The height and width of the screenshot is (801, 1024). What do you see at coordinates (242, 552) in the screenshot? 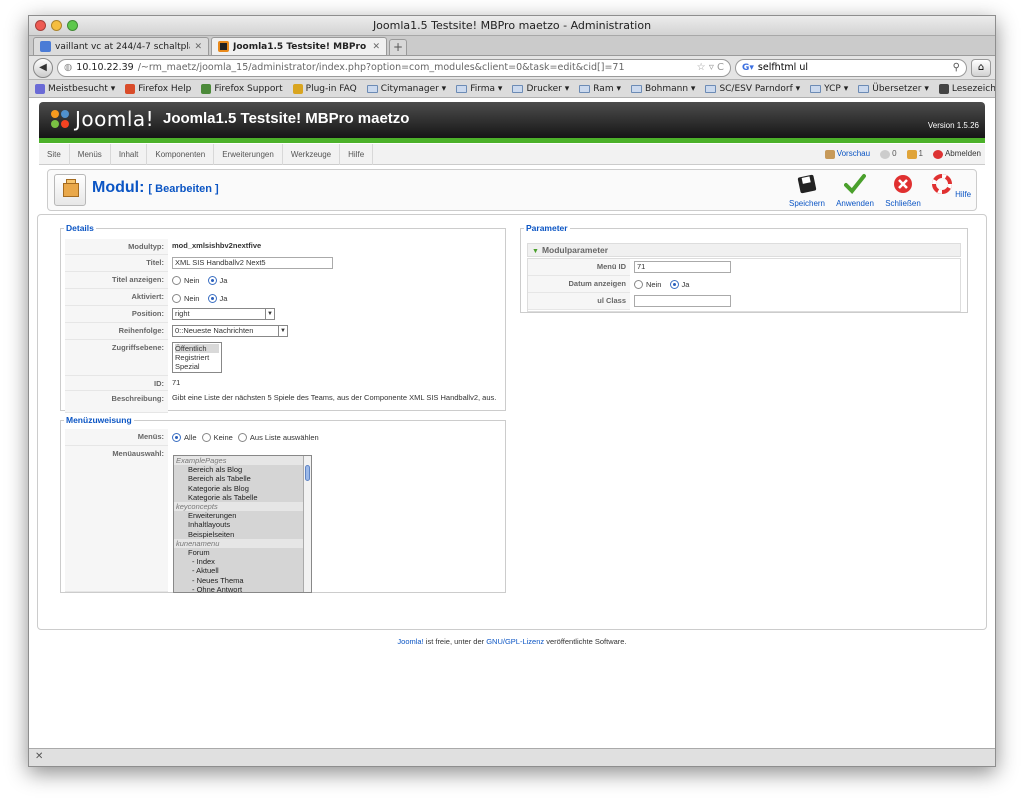
I see `menu-option: Forum` at bounding box center [242, 552].